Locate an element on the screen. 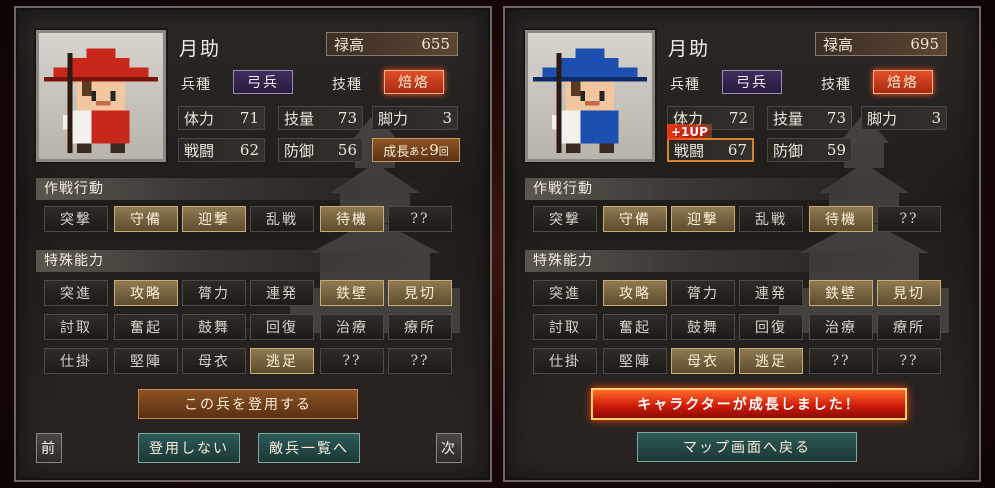 This screenshot has height=488, width=995. growth-small-suffix: 回 is located at coordinates (443, 152).